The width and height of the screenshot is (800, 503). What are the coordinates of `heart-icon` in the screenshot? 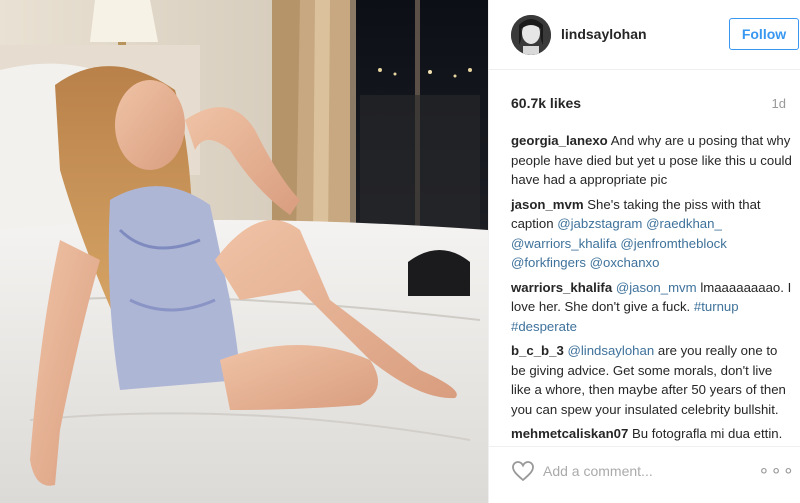 It's located at (523, 471).